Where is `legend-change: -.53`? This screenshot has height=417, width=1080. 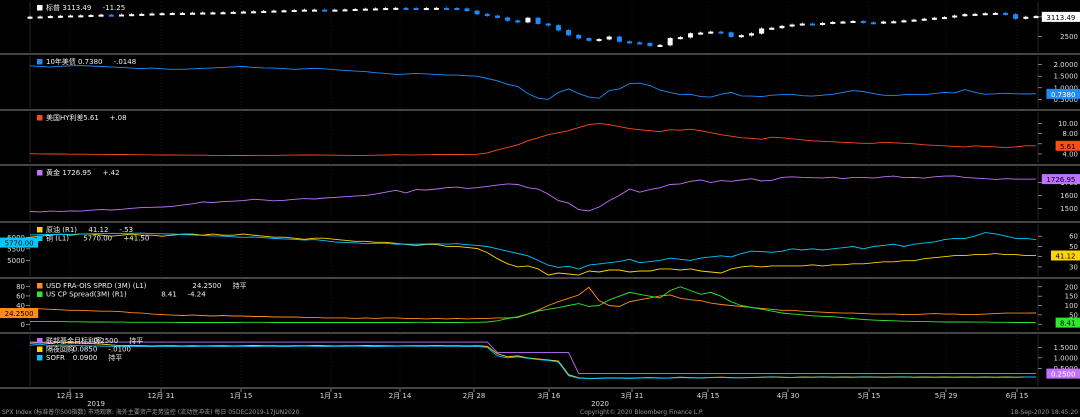 legend-change: -.53 is located at coordinates (126, 230).